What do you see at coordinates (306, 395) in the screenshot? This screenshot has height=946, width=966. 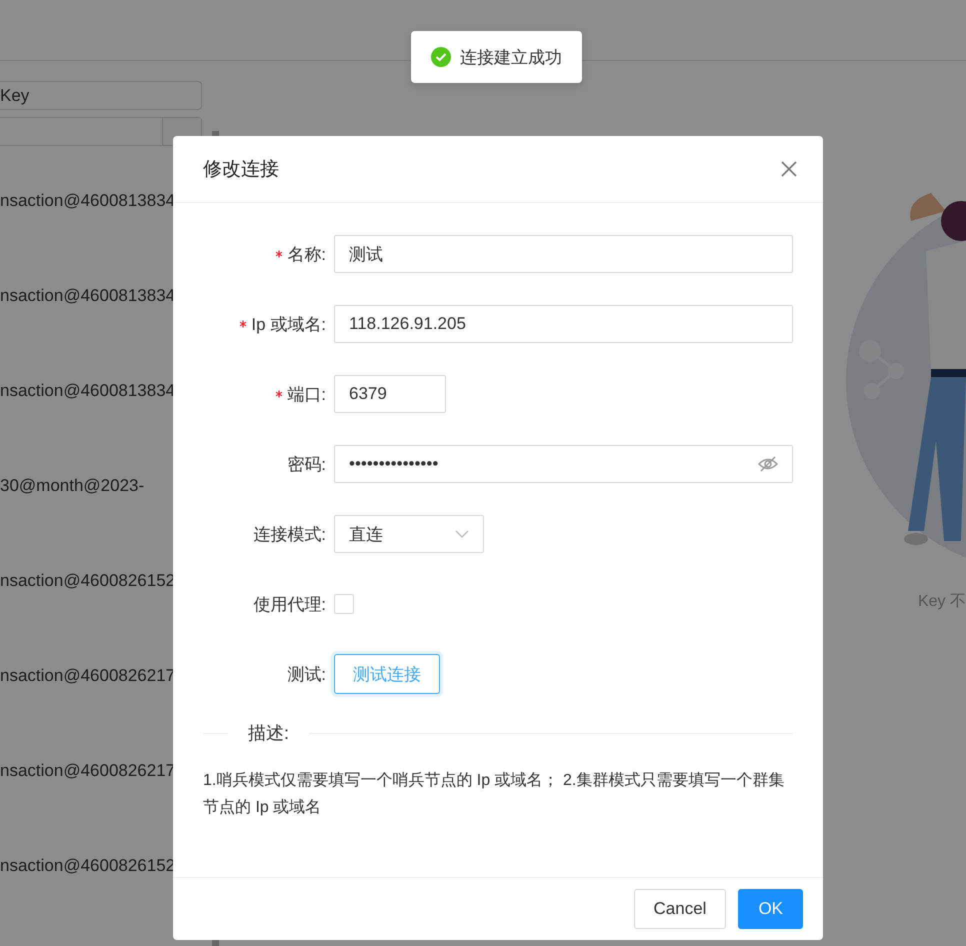 I see `field-label: 端口:` at bounding box center [306, 395].